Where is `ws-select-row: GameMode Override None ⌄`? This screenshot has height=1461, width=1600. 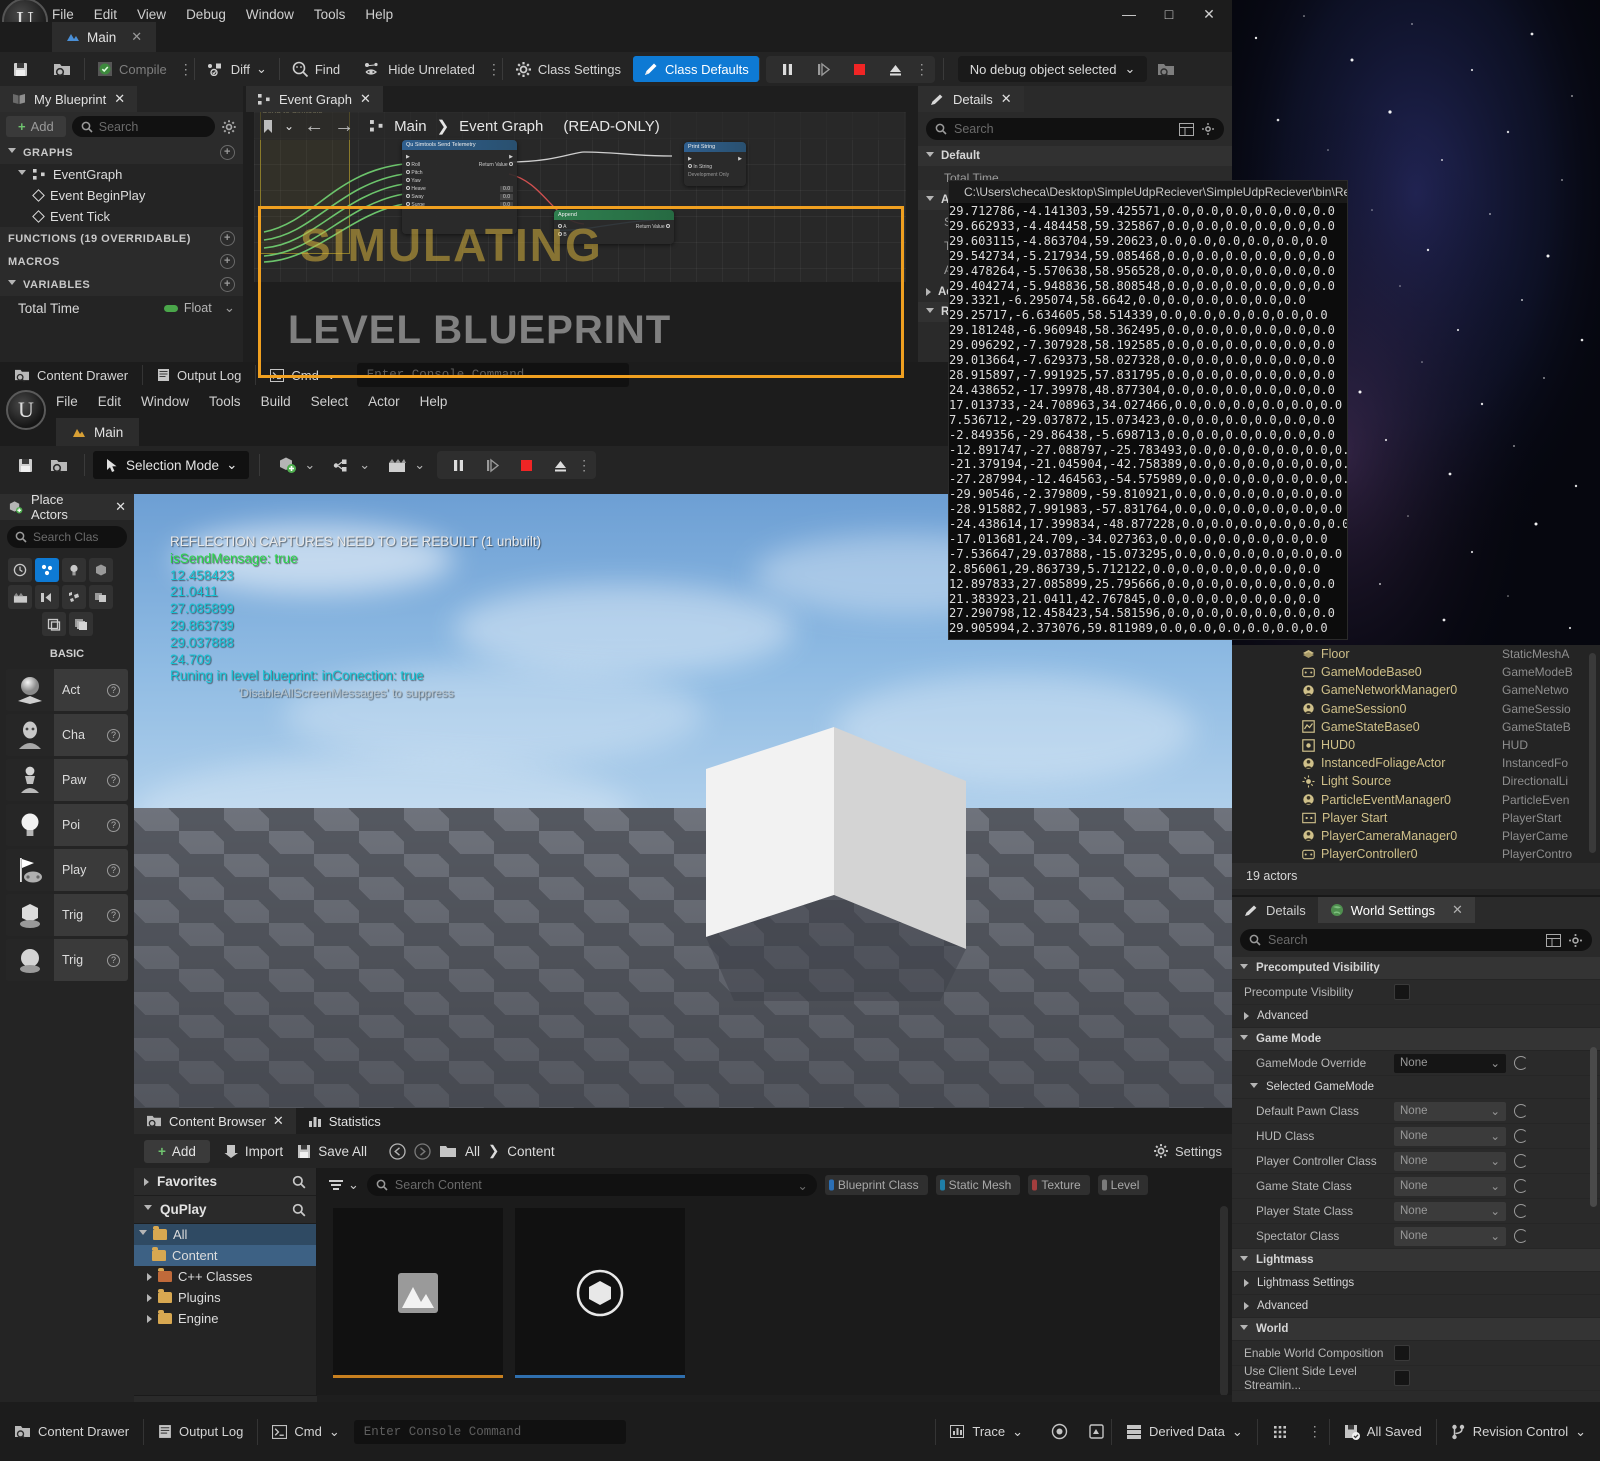
ws-select-row: GameMode Override None ⌄ is located at coordinates (1416, 1063).